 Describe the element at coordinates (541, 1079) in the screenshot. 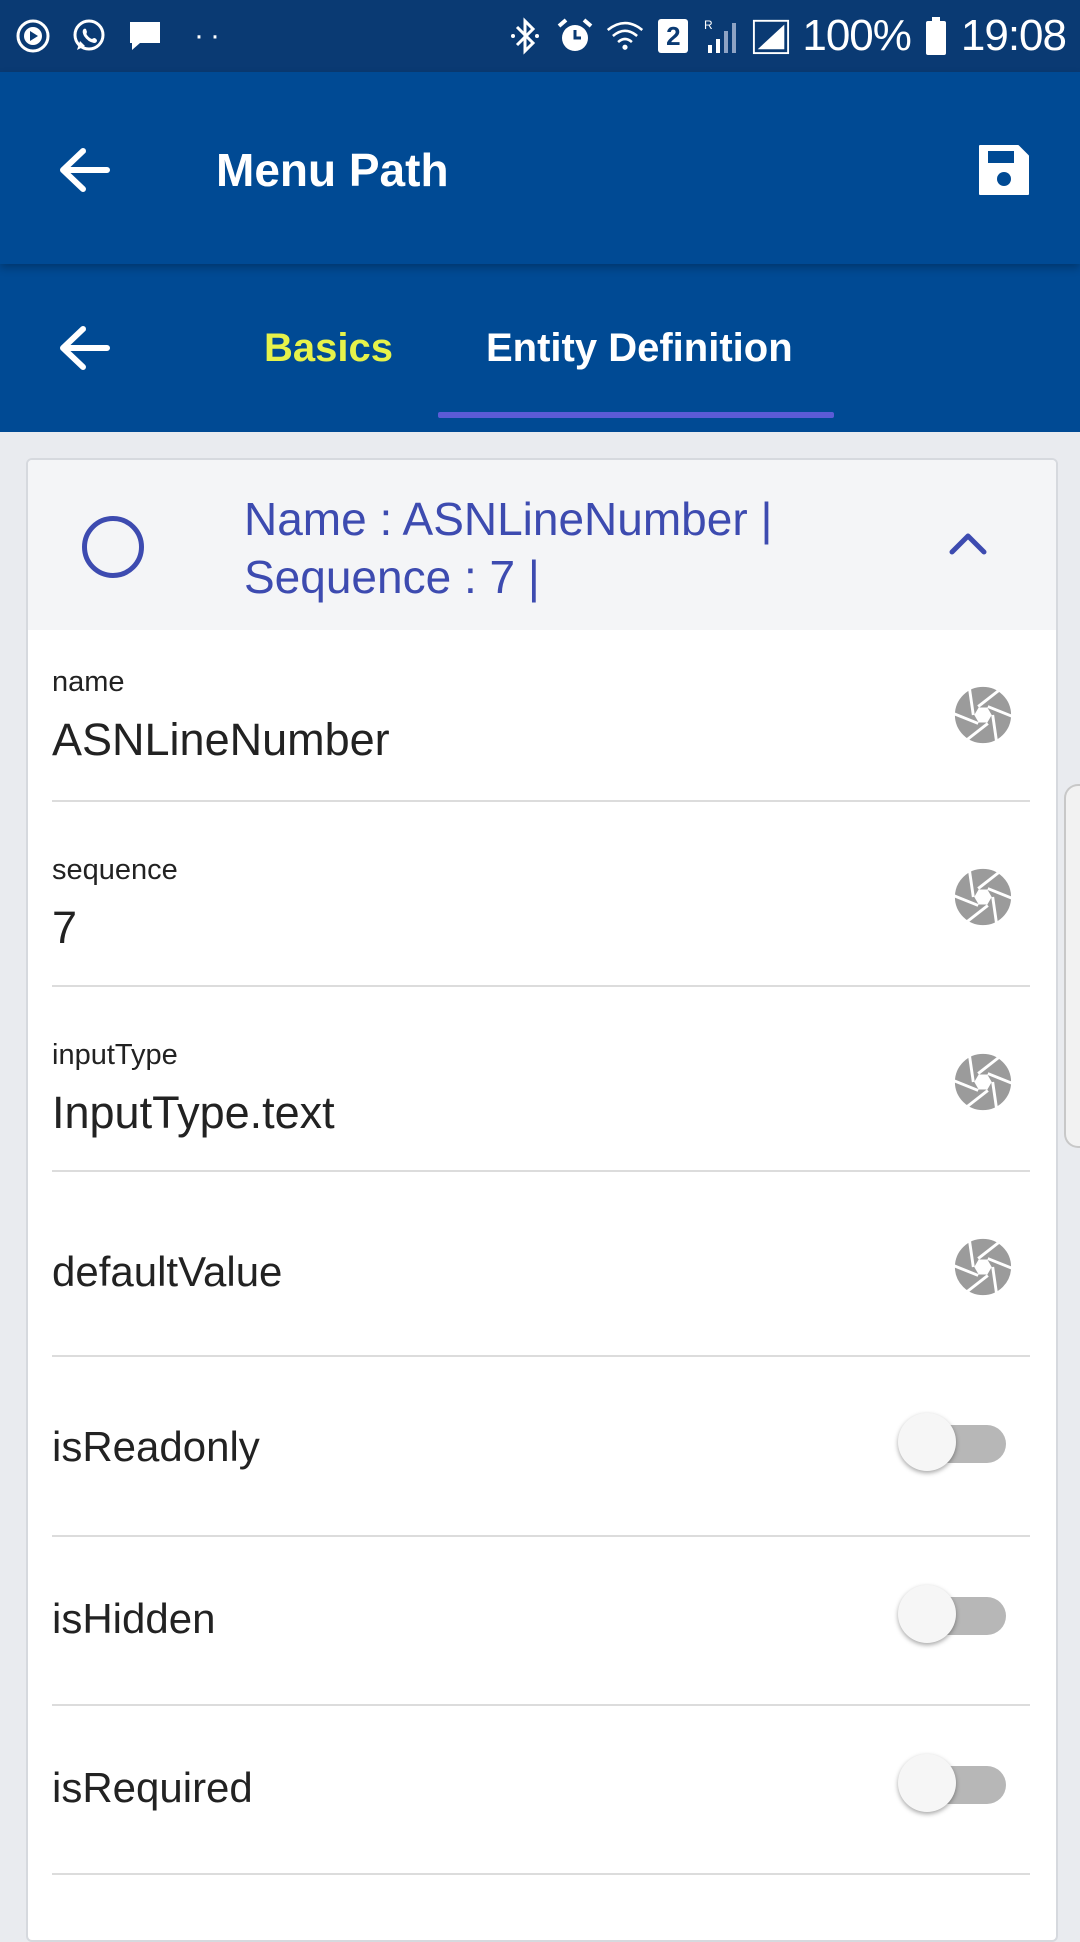

I see `field-row-inputtype: inputType InputType.text` at that location.